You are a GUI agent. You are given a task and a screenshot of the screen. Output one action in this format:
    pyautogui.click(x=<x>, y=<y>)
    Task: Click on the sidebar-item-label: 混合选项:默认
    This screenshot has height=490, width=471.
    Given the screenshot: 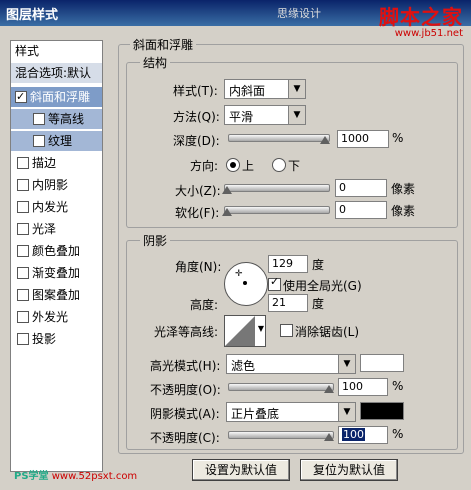 What is the action you would take?
    pyautogui.click(x=53, y=73)
    